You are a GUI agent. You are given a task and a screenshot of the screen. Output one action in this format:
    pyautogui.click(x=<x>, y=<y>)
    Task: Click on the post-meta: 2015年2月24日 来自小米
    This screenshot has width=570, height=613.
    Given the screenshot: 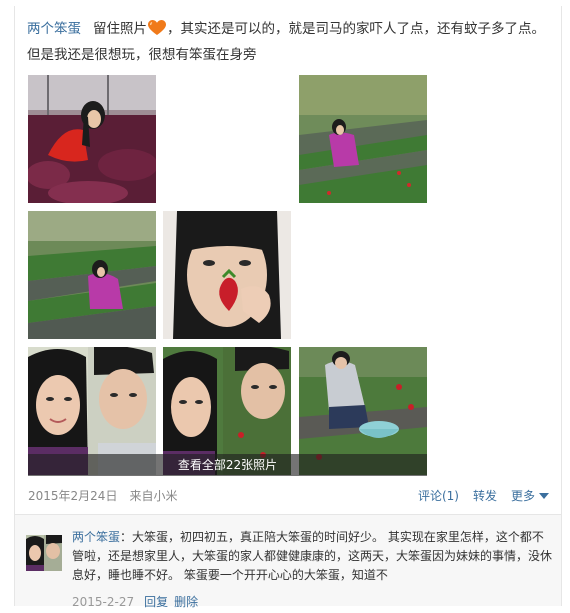 What is the action you would take?
    pyautogui.click(x=108, y=495)
    